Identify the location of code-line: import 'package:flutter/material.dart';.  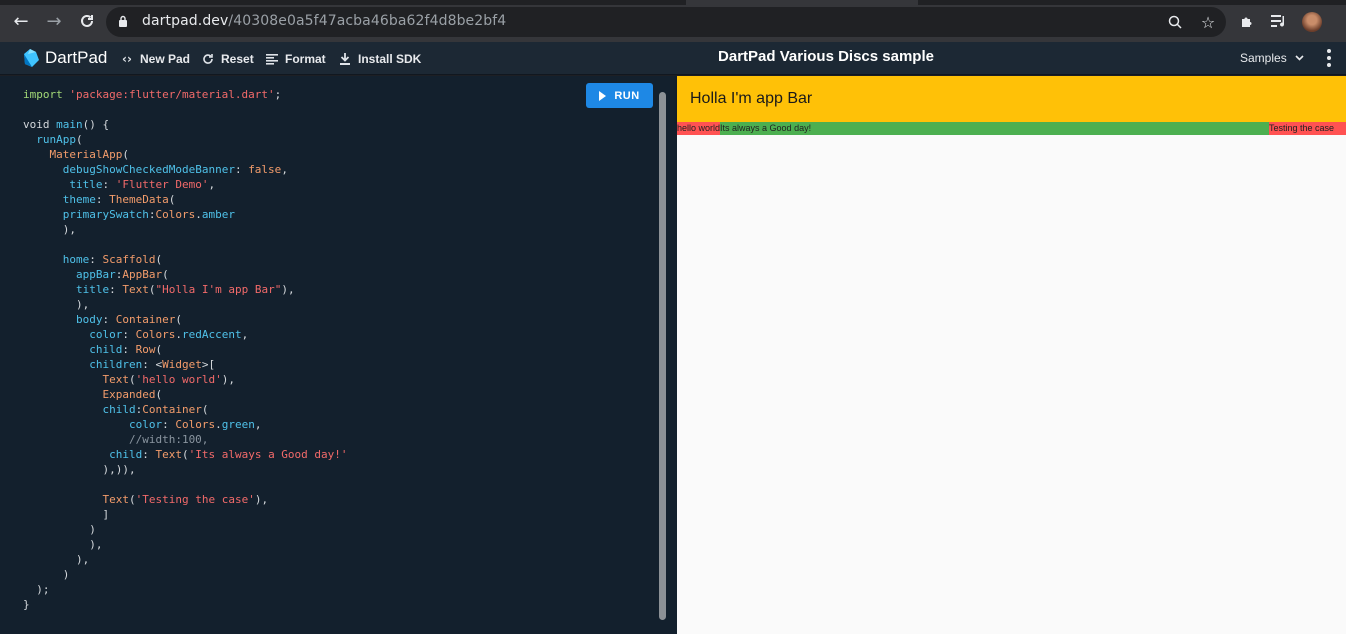
(185, 94).